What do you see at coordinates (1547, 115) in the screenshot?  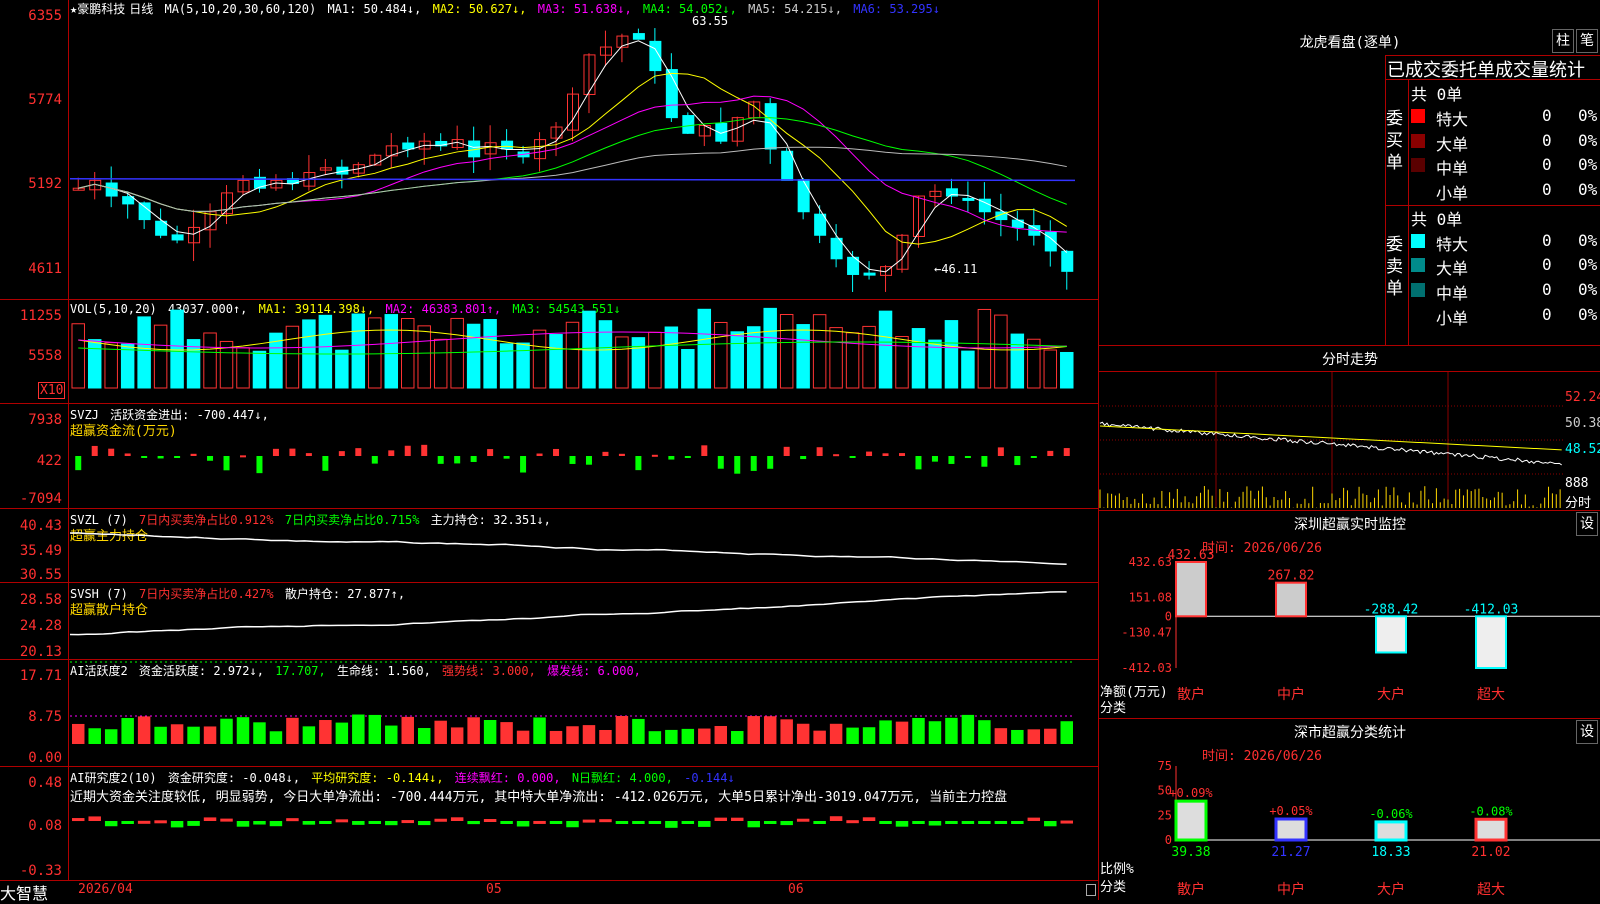 I see `row-num: 0` at bounding box center [1547, 115].